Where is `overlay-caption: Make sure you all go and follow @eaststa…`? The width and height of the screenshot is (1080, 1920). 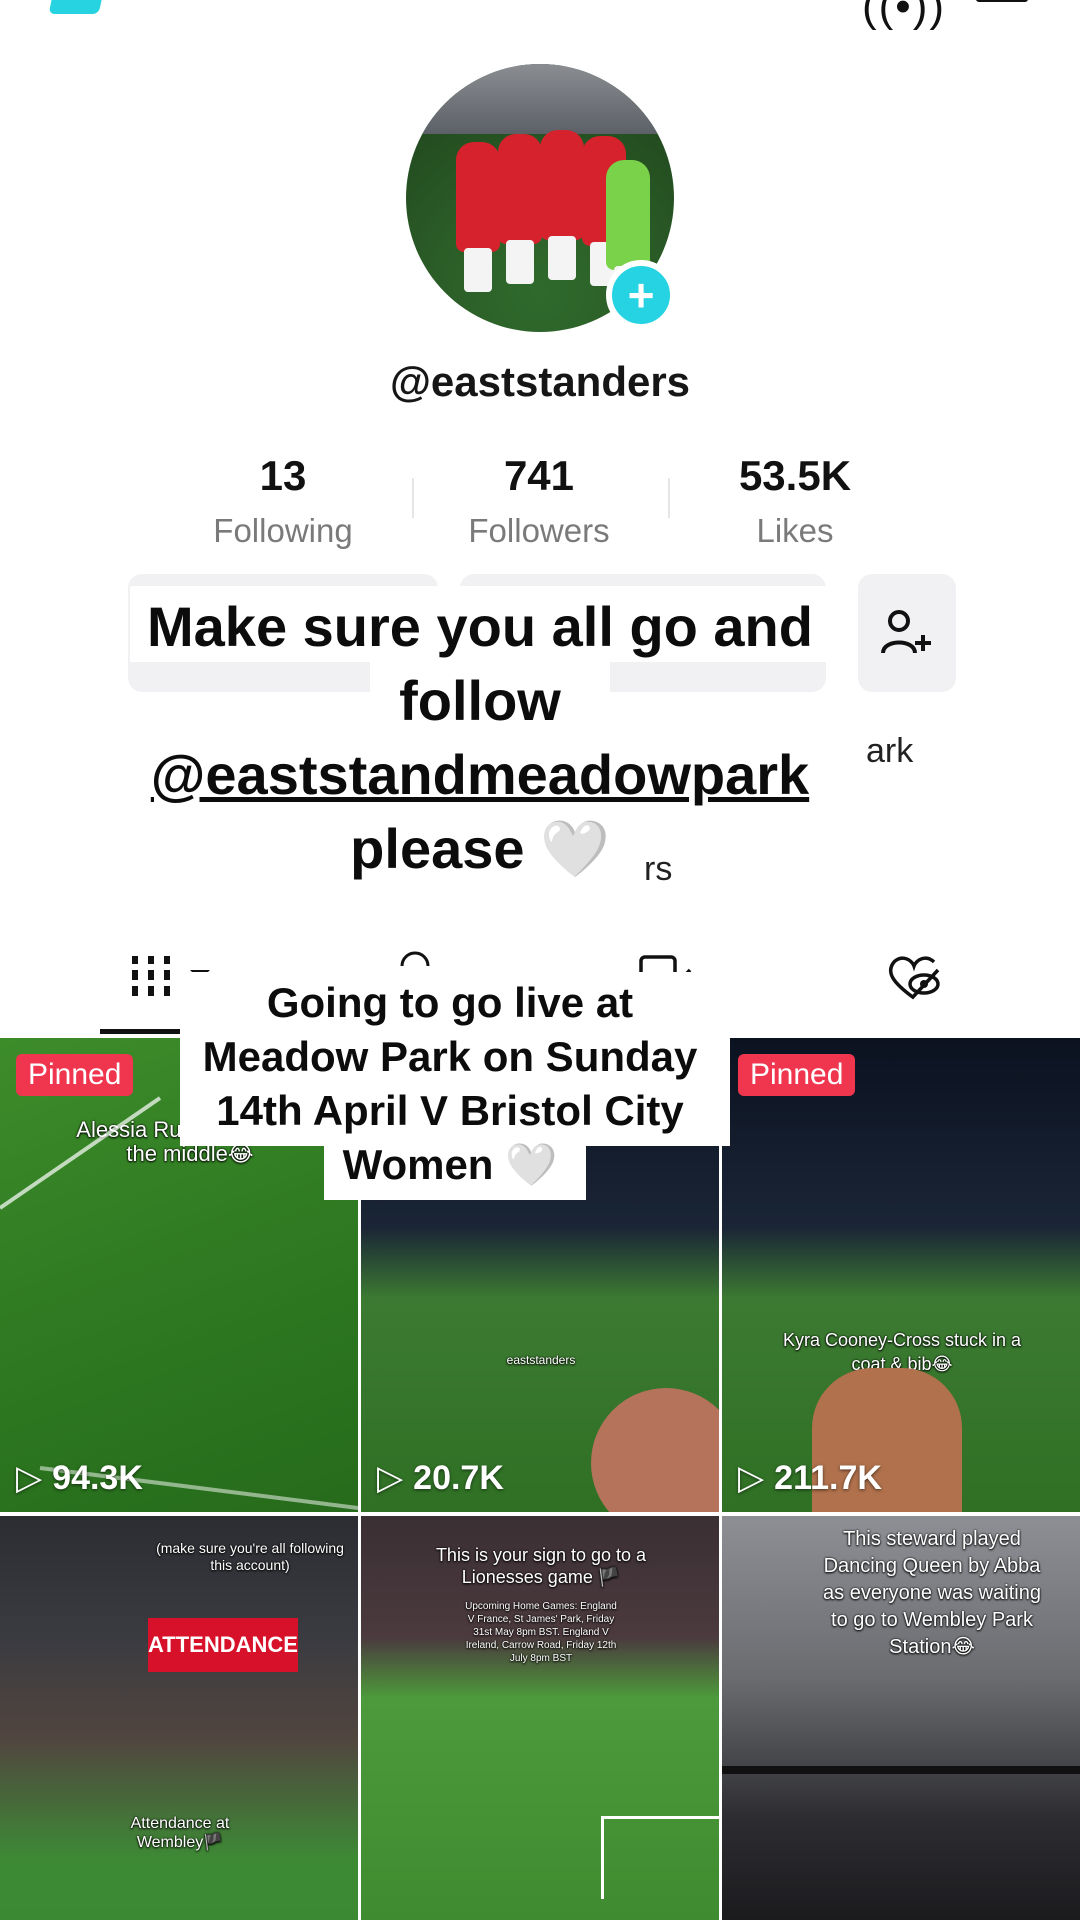
overlay-caption: Make sure you all go and follow @eaststa… is located at coordinates (480, 738).